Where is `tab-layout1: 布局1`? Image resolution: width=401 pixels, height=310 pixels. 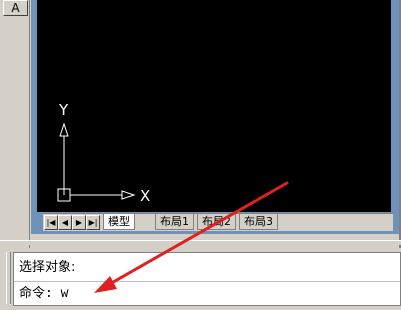 tab-layout1: 布局1 is located at coordinates (174, 222).